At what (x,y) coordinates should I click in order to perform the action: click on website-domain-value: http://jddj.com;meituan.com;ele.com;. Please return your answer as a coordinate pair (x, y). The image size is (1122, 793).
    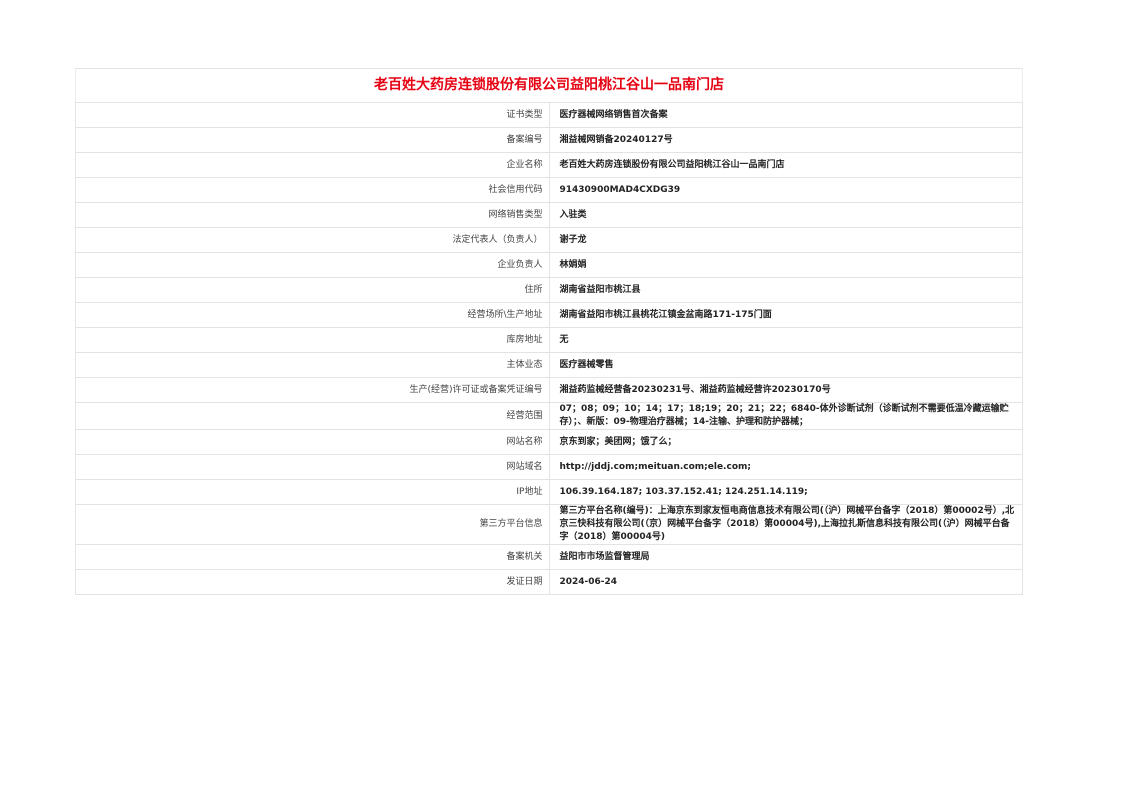
    Looking at the image, I should click on (785, 467).